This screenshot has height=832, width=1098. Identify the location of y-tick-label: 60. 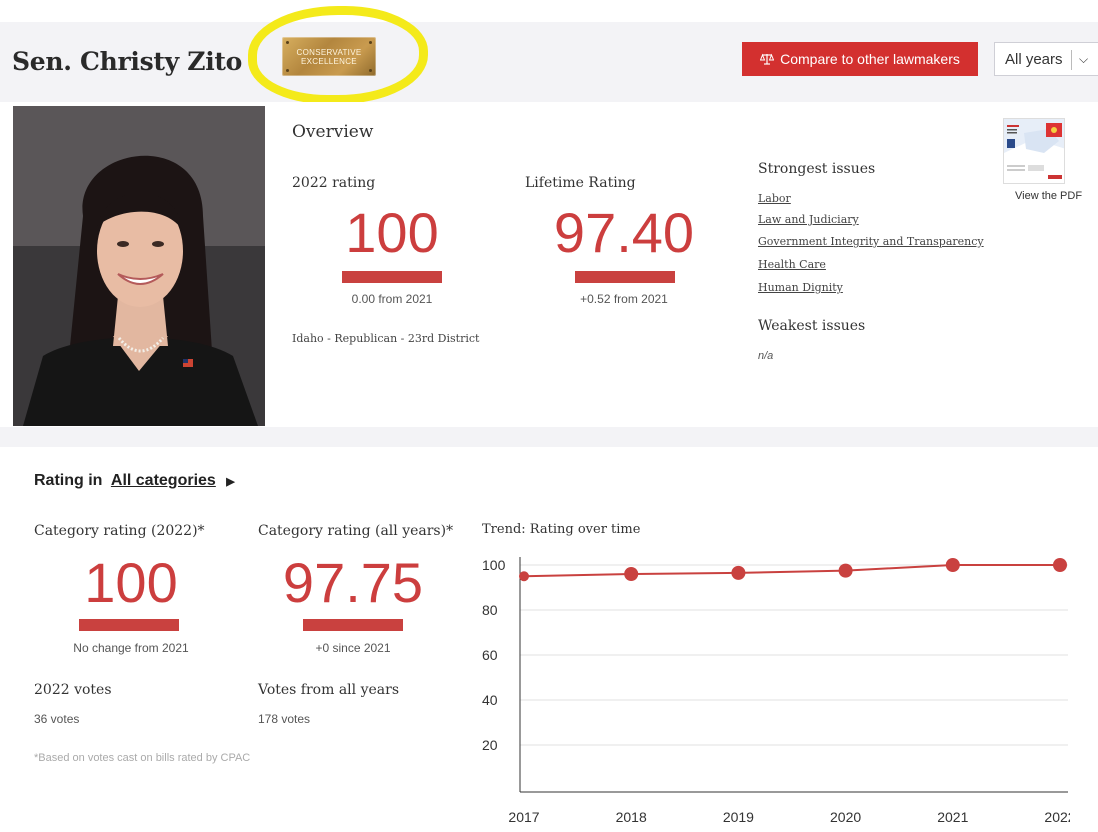
(490, 655).